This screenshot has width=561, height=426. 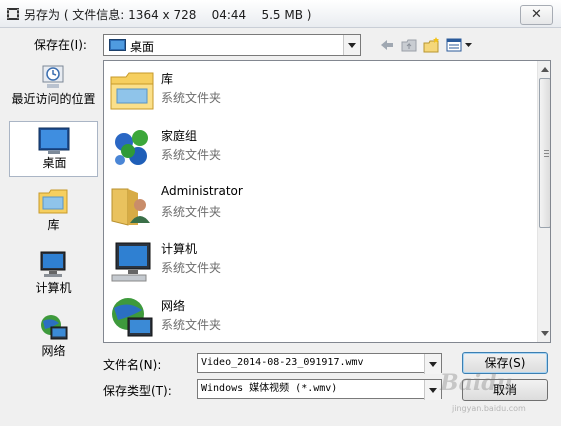 I want to click on window-title: 另存为 ( 文件信息: 1364 x 728 04:44 5.5 MB ), so click(x=168, y=15).